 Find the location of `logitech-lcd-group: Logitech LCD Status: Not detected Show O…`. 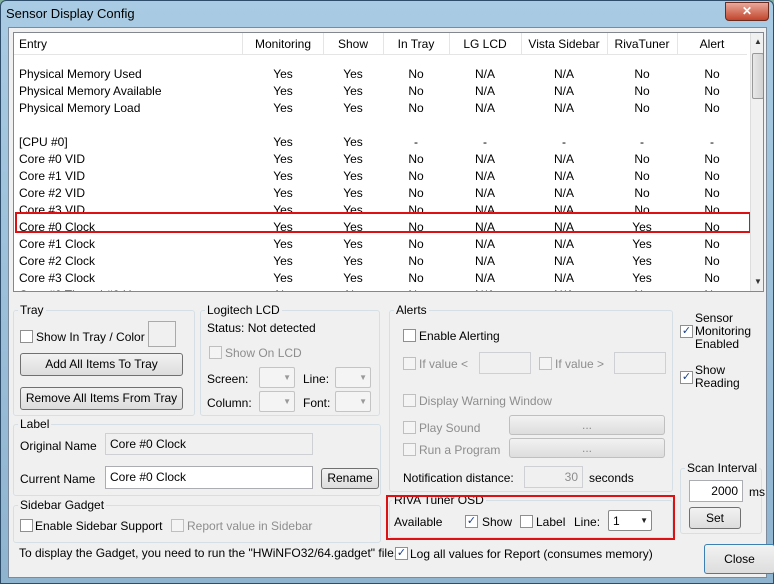

logitech-lcd-group: Logitech LCD Status: Not detected Show O… is located at coordinates (290, 359).